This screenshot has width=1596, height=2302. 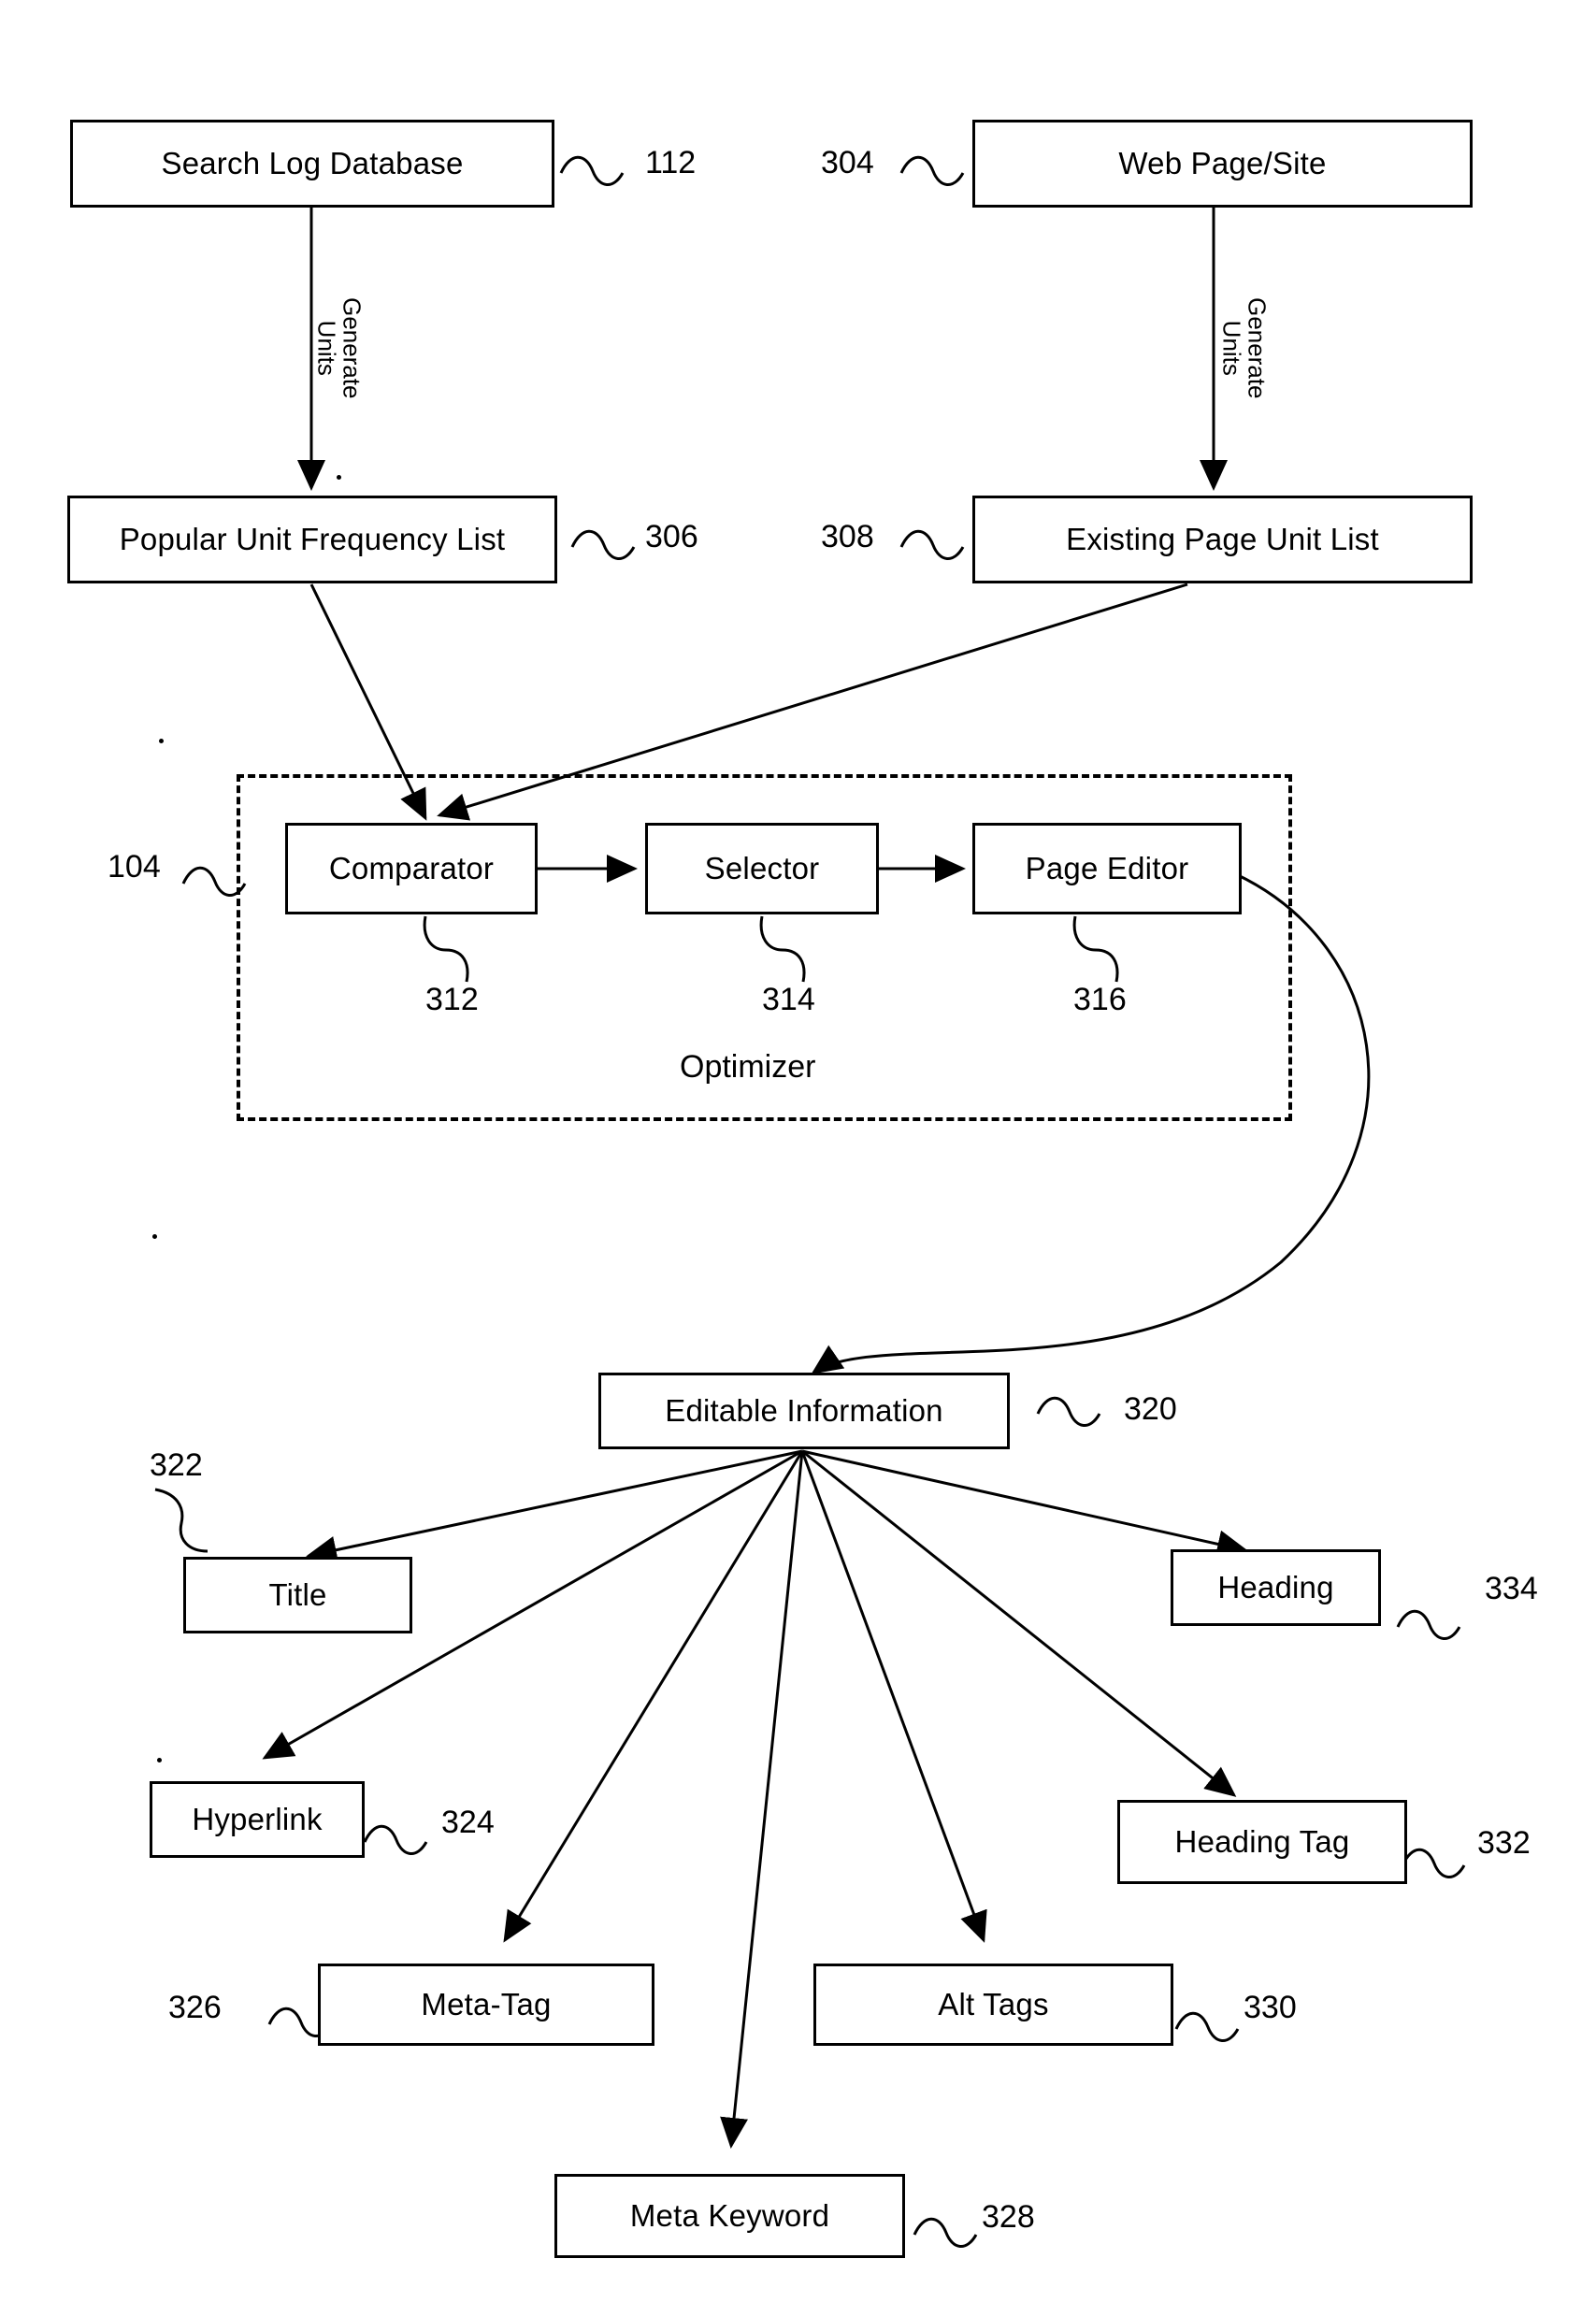 I want to click on ref-306: 306, so click(x=671, y=536).